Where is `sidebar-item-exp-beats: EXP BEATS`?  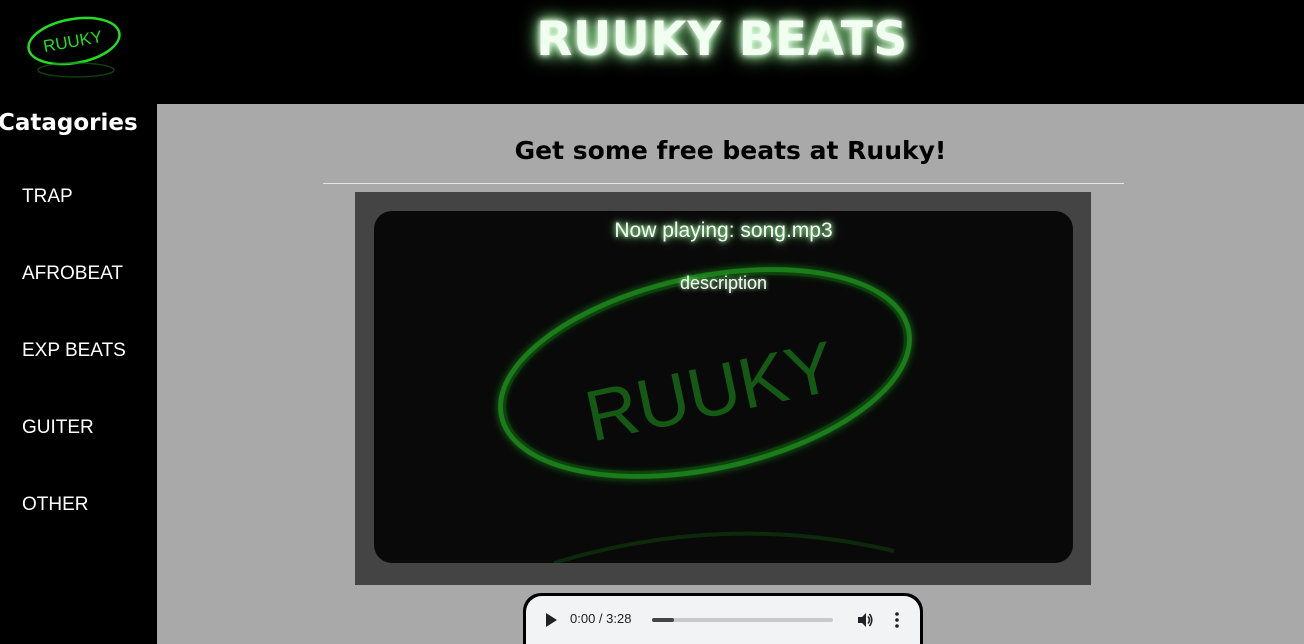 sidebar-item-exp-beats: EXP BEATS is located at coordinates (74, 351).